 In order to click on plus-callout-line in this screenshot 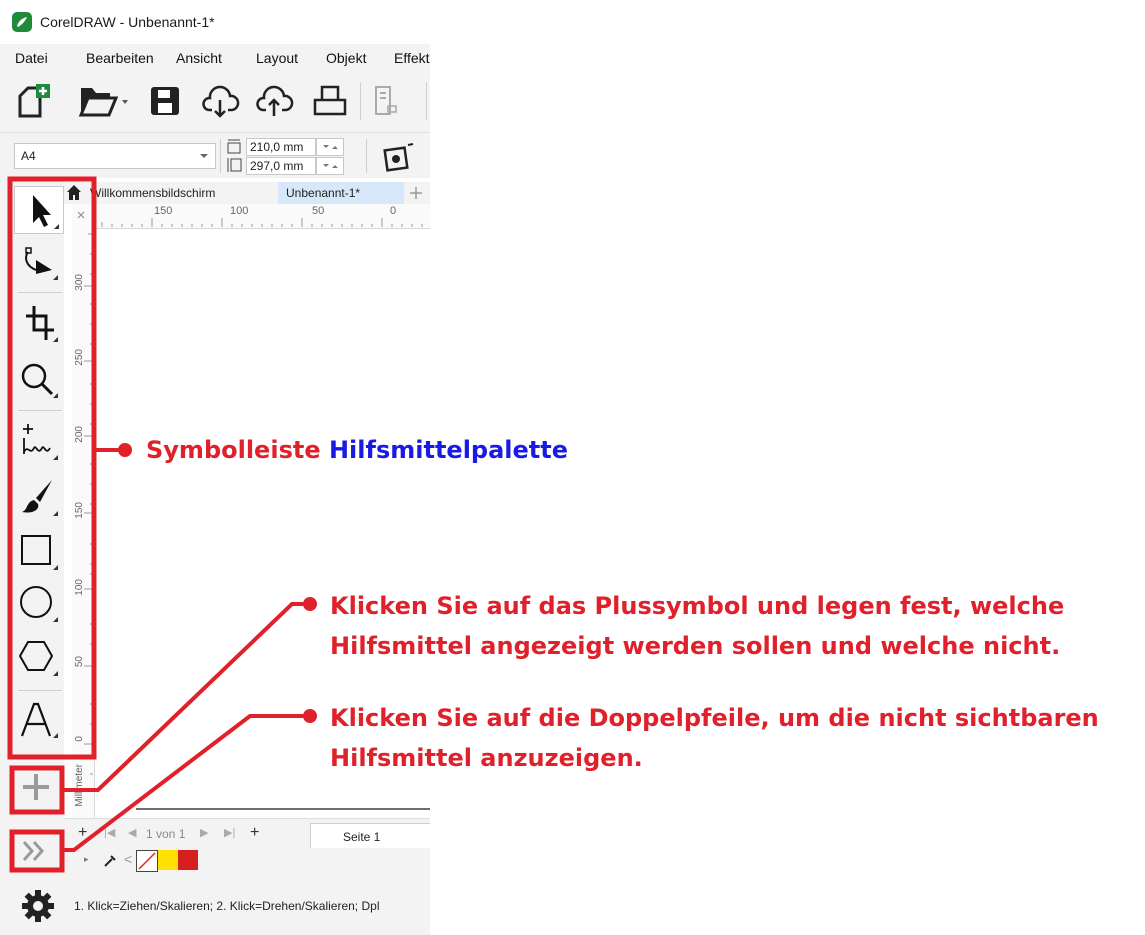, I will do `click(185, 697)`.